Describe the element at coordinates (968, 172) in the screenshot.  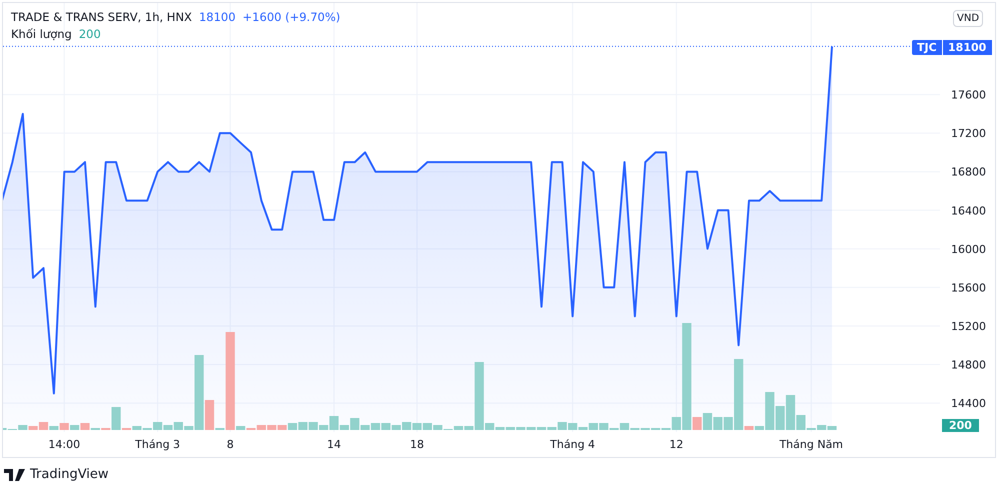
I see `axis-label: 16800` at that location.